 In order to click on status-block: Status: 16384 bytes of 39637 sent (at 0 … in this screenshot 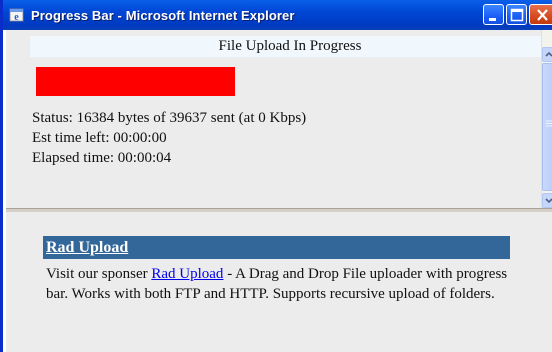, I will do `click(169, 138)`.